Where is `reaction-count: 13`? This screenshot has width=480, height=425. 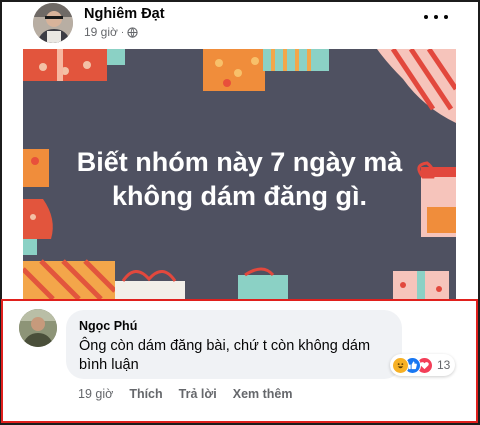 reaction-count: 13 is located at coordinates (444, 365).